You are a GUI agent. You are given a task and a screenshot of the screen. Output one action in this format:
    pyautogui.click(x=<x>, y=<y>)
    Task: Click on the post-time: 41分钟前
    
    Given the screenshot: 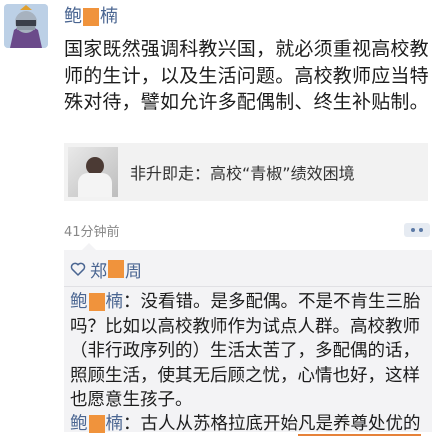 What is the action you would take?
    pyautogui.click(x=92, y=232)
    